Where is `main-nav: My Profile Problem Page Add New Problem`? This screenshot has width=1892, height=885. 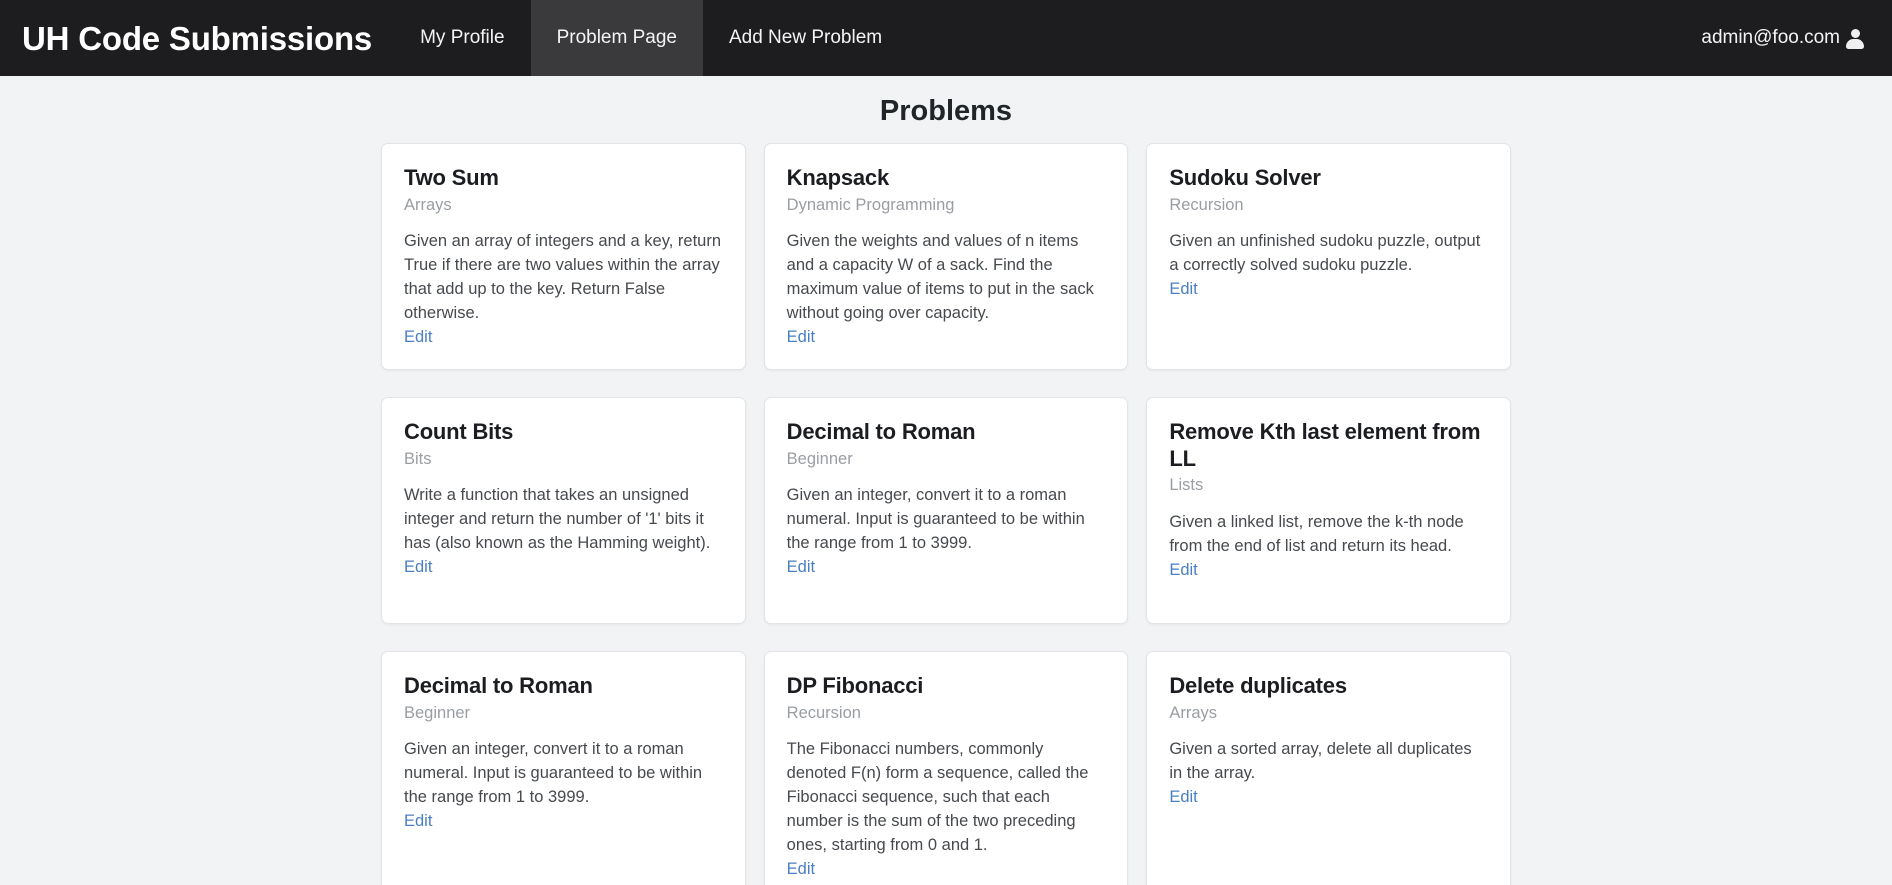 main-nav: My Profile Problem Page Add New Problem is located at coordinates (651, 38).